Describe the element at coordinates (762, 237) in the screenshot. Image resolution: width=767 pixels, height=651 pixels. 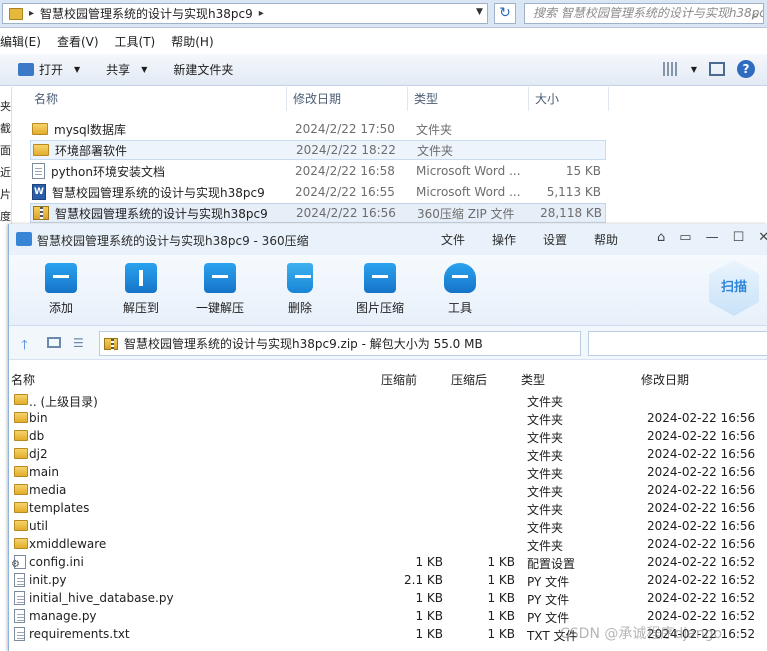
I see `close-icon: ✕` at that location.